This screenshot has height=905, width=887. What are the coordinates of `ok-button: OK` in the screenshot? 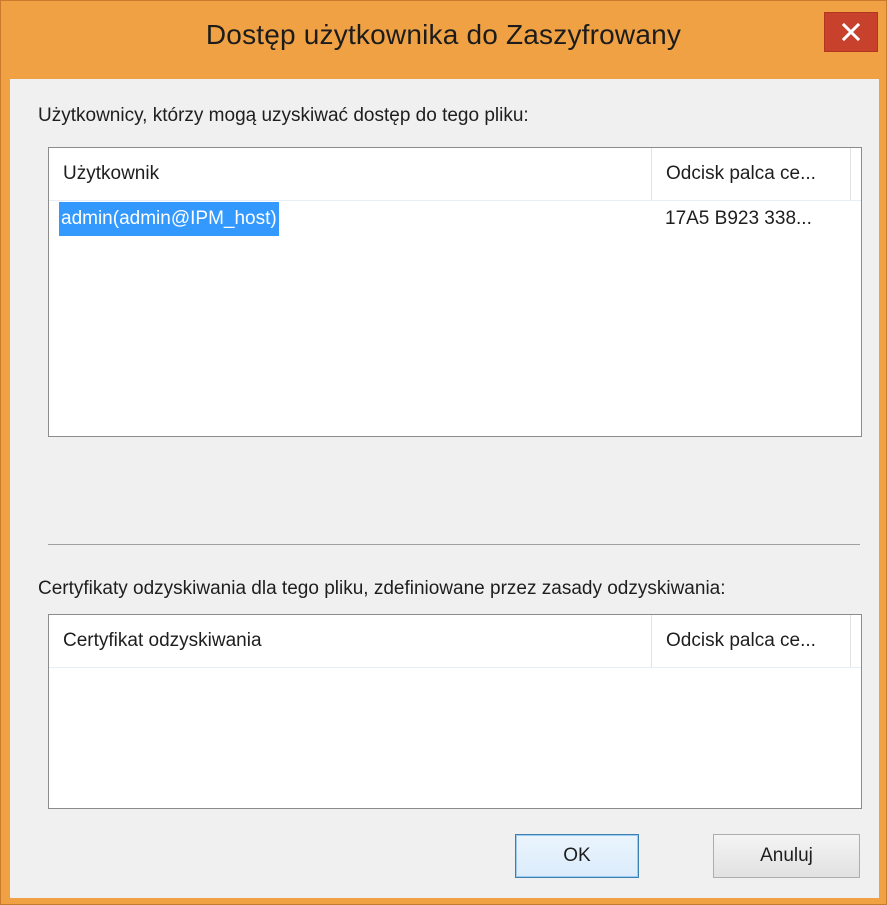 It's located at (577, 856).